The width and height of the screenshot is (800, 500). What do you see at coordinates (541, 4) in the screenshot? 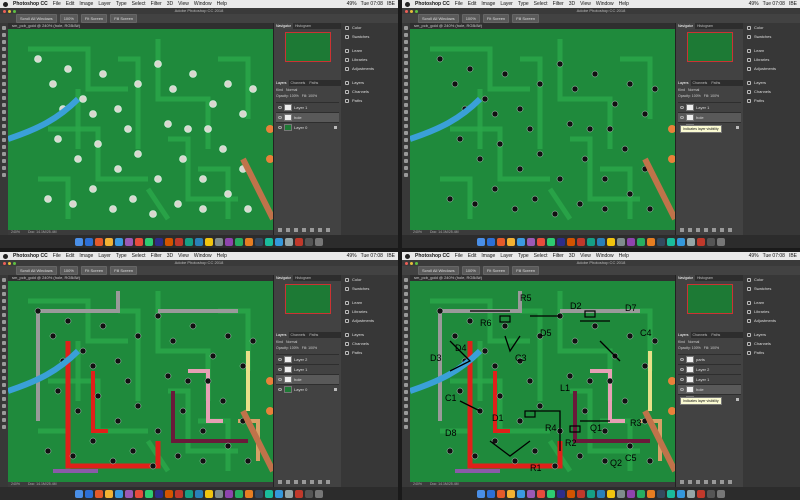
I see `menu-item: Select` at bounding box center [541, 4].